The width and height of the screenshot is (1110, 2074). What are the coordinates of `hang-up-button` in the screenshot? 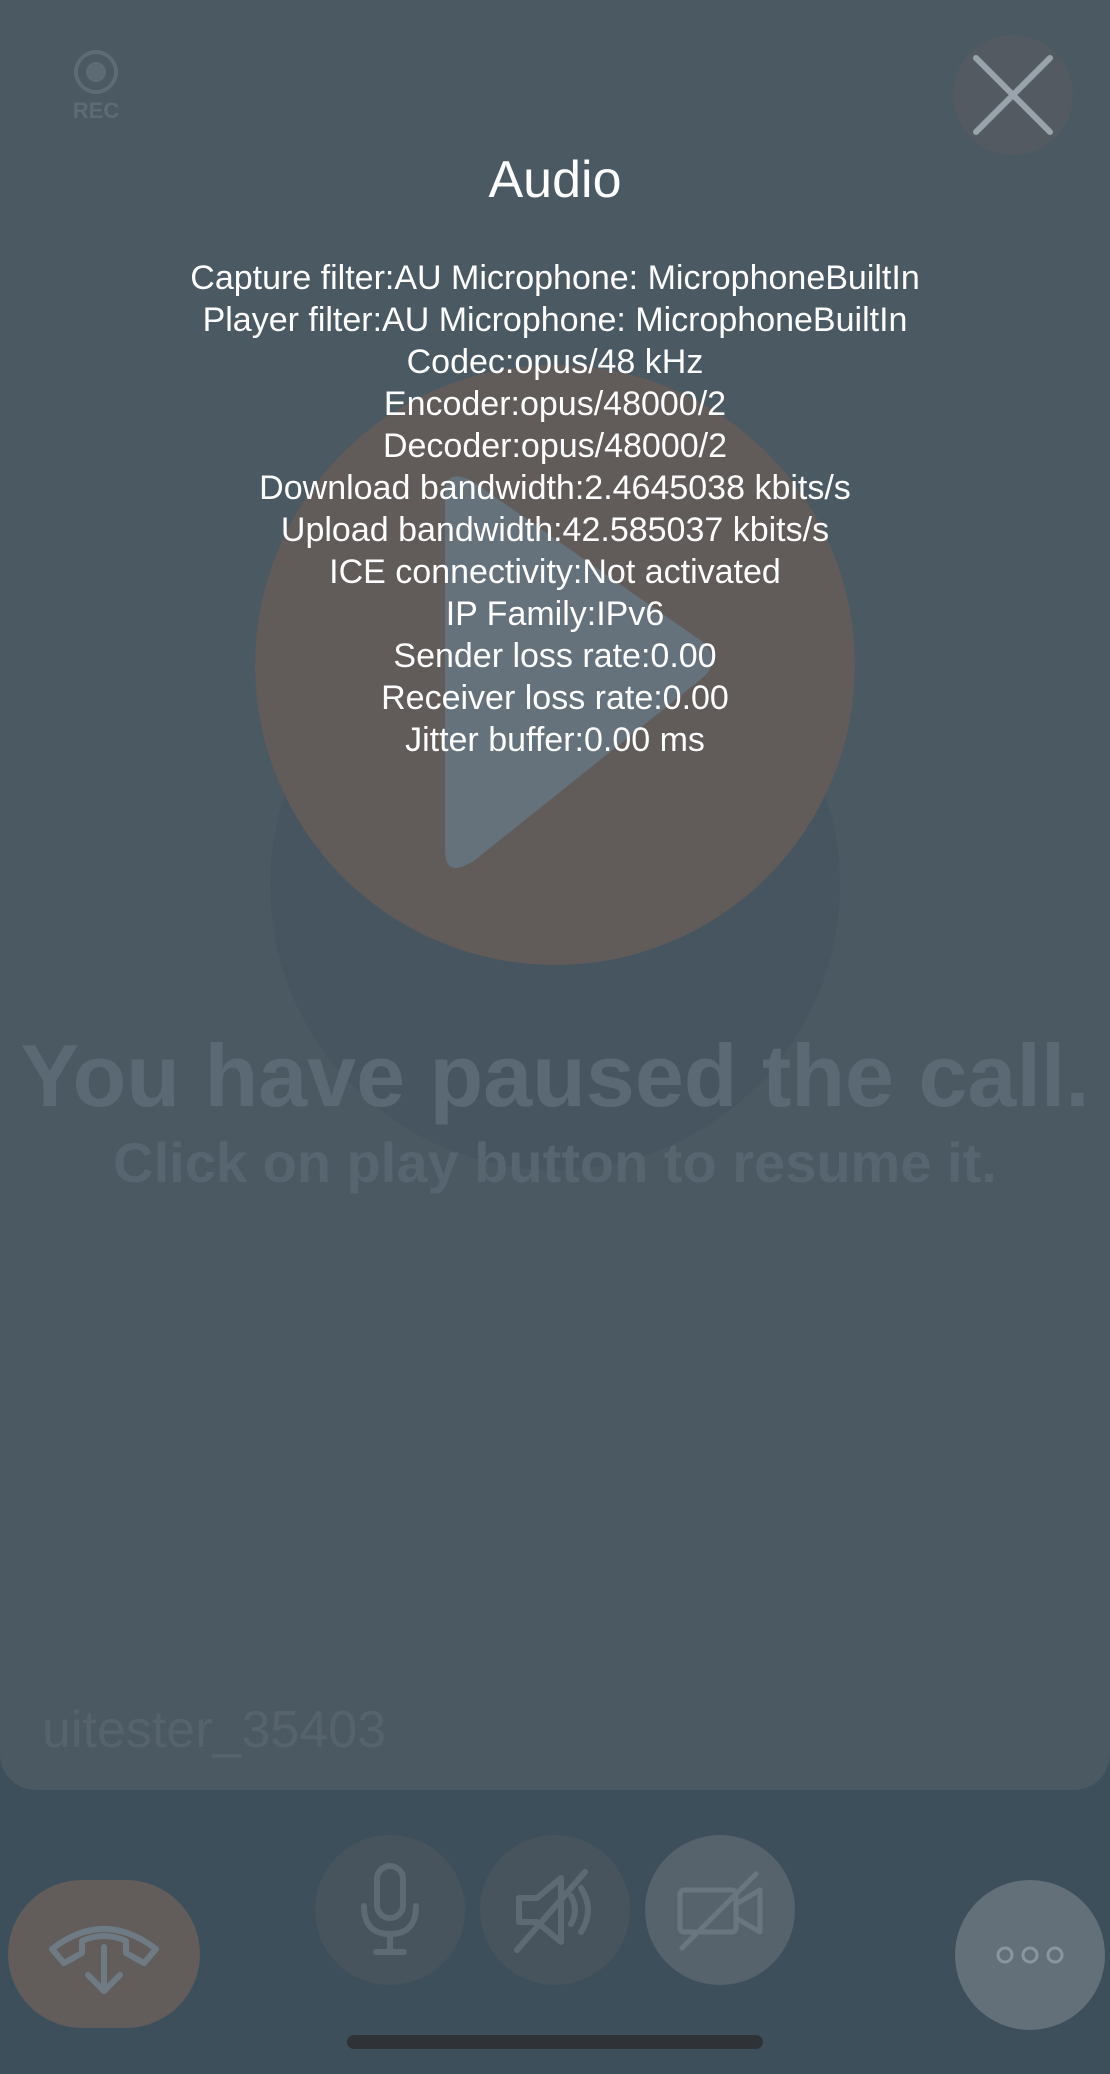 It's located at (104, 1954).